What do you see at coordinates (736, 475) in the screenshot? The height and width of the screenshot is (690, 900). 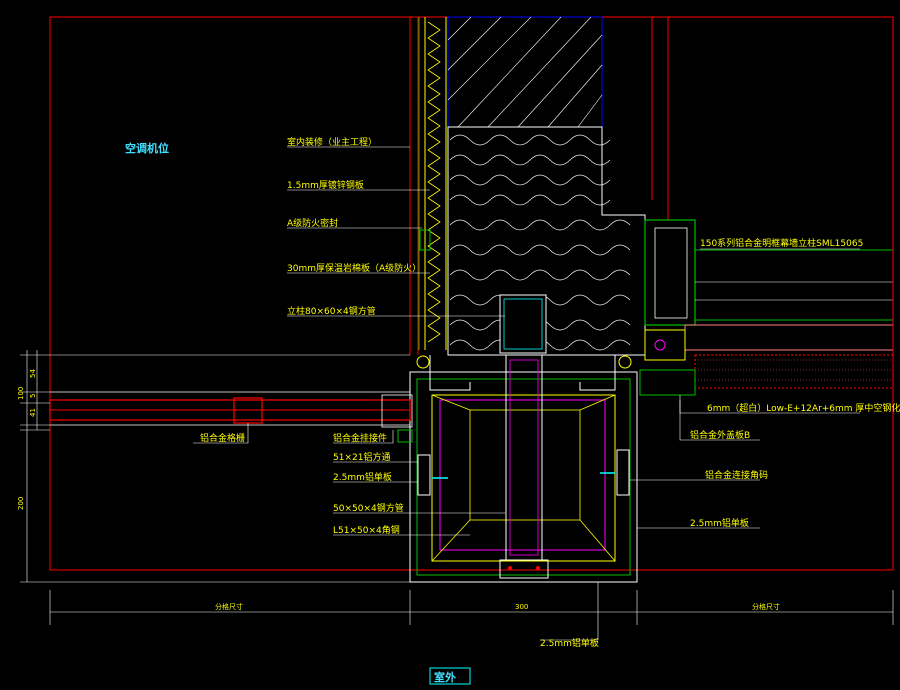 I see `alu-bracket-label: 铝合金连接角码` at bounding box center [736, 475].